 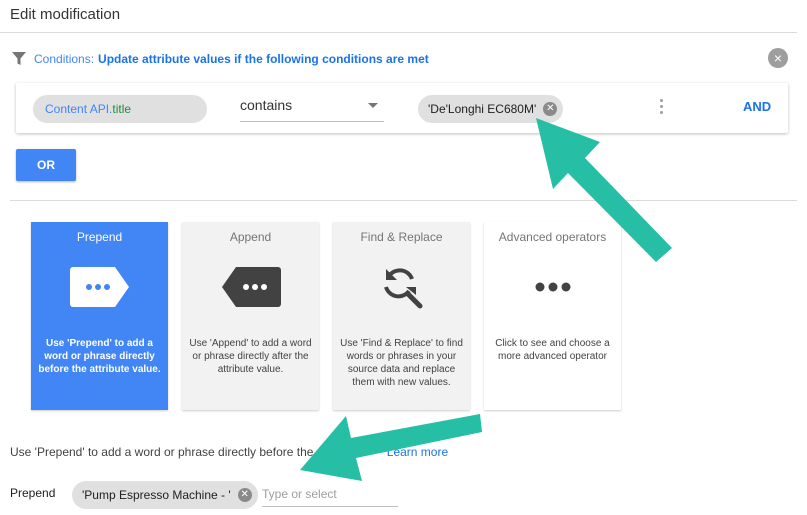 I want to click on filter-icon, so click(x=19, y=58).